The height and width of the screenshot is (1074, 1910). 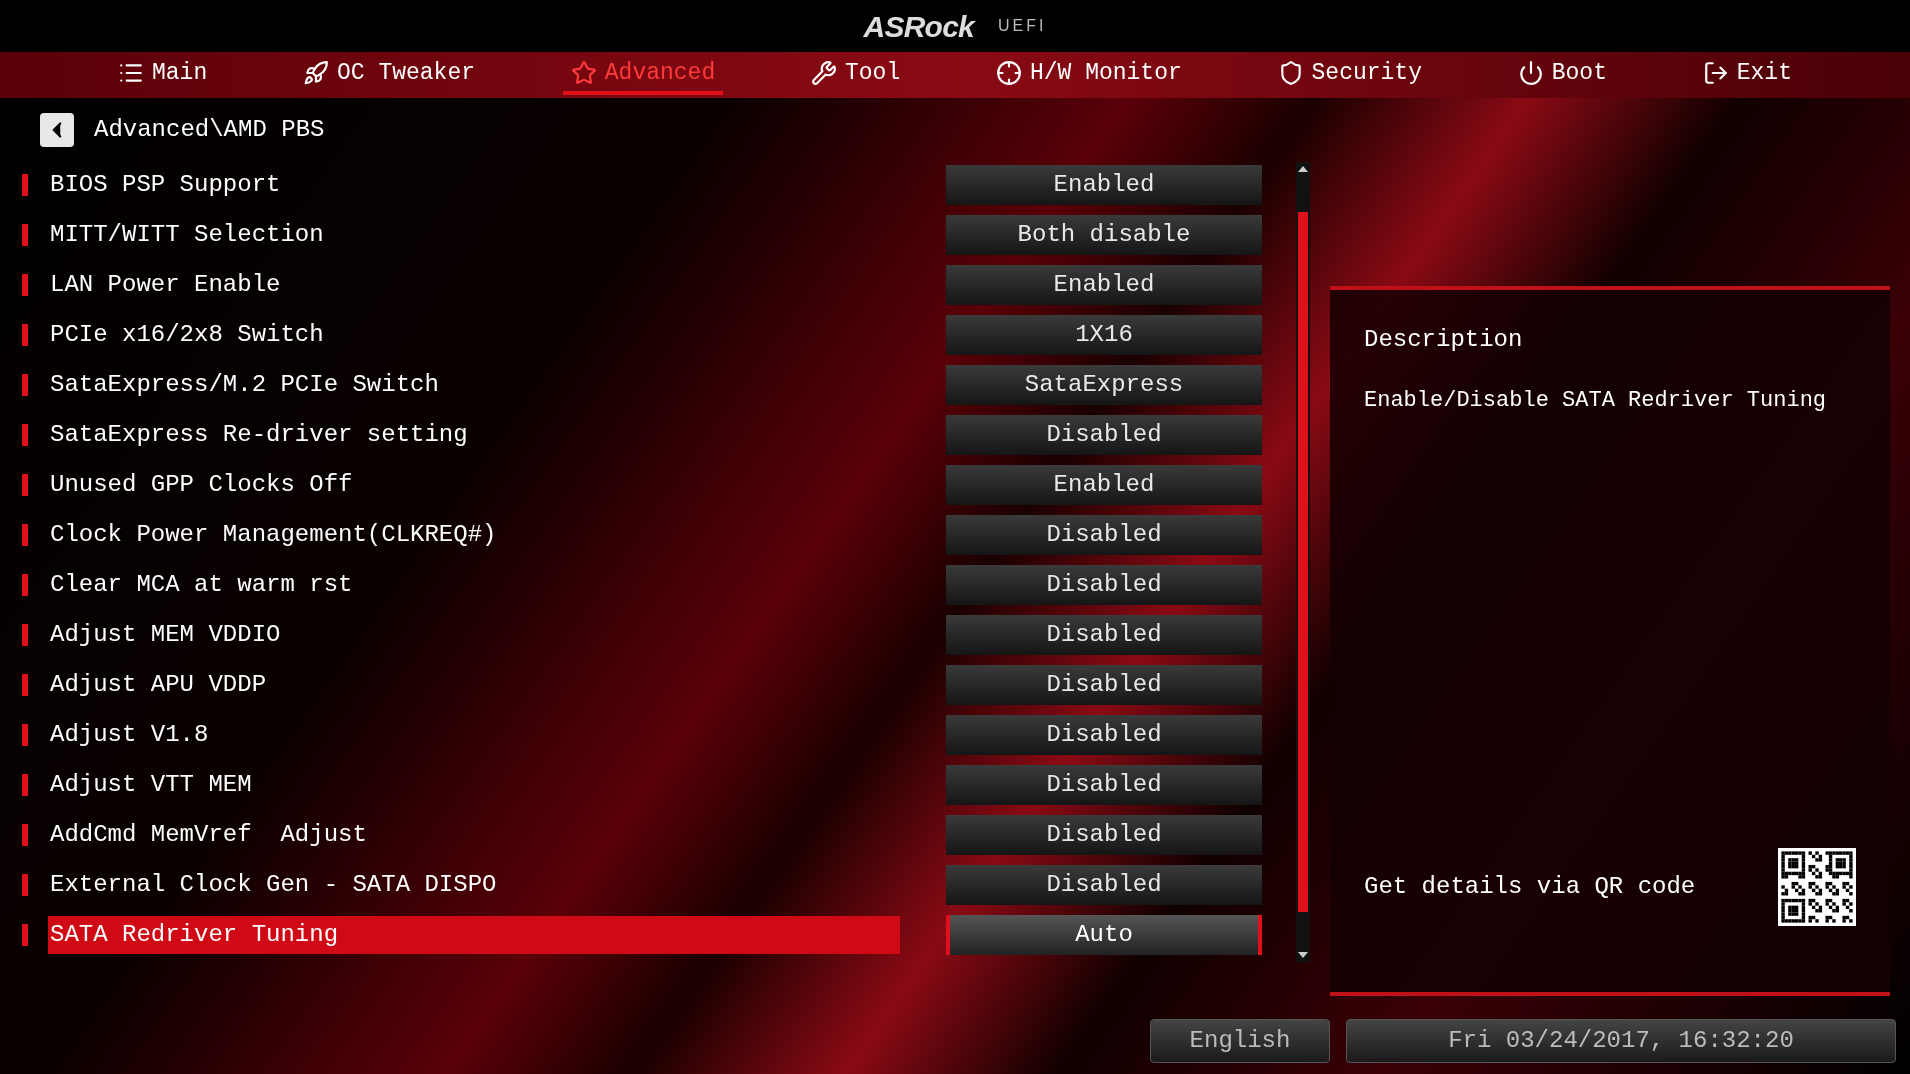 What do you see at coordinates (1530, 887) in the screenshot?
I see `qr-label: Get details via QR code` at bounding box center [1530, 887].